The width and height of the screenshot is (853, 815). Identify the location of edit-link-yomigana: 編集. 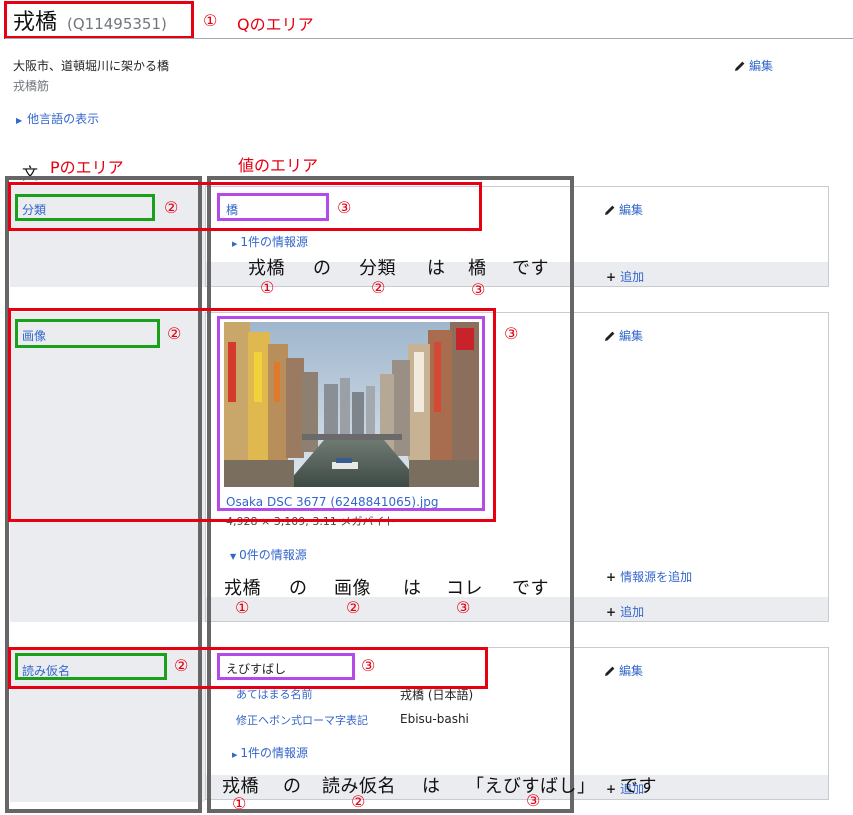
(623, 670).